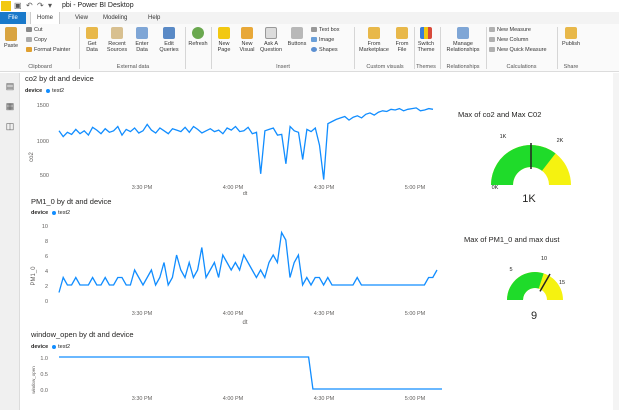  Describe the element at coordinates (11, 38) in the screenshot. I see `paste-button: Paste` at that location.